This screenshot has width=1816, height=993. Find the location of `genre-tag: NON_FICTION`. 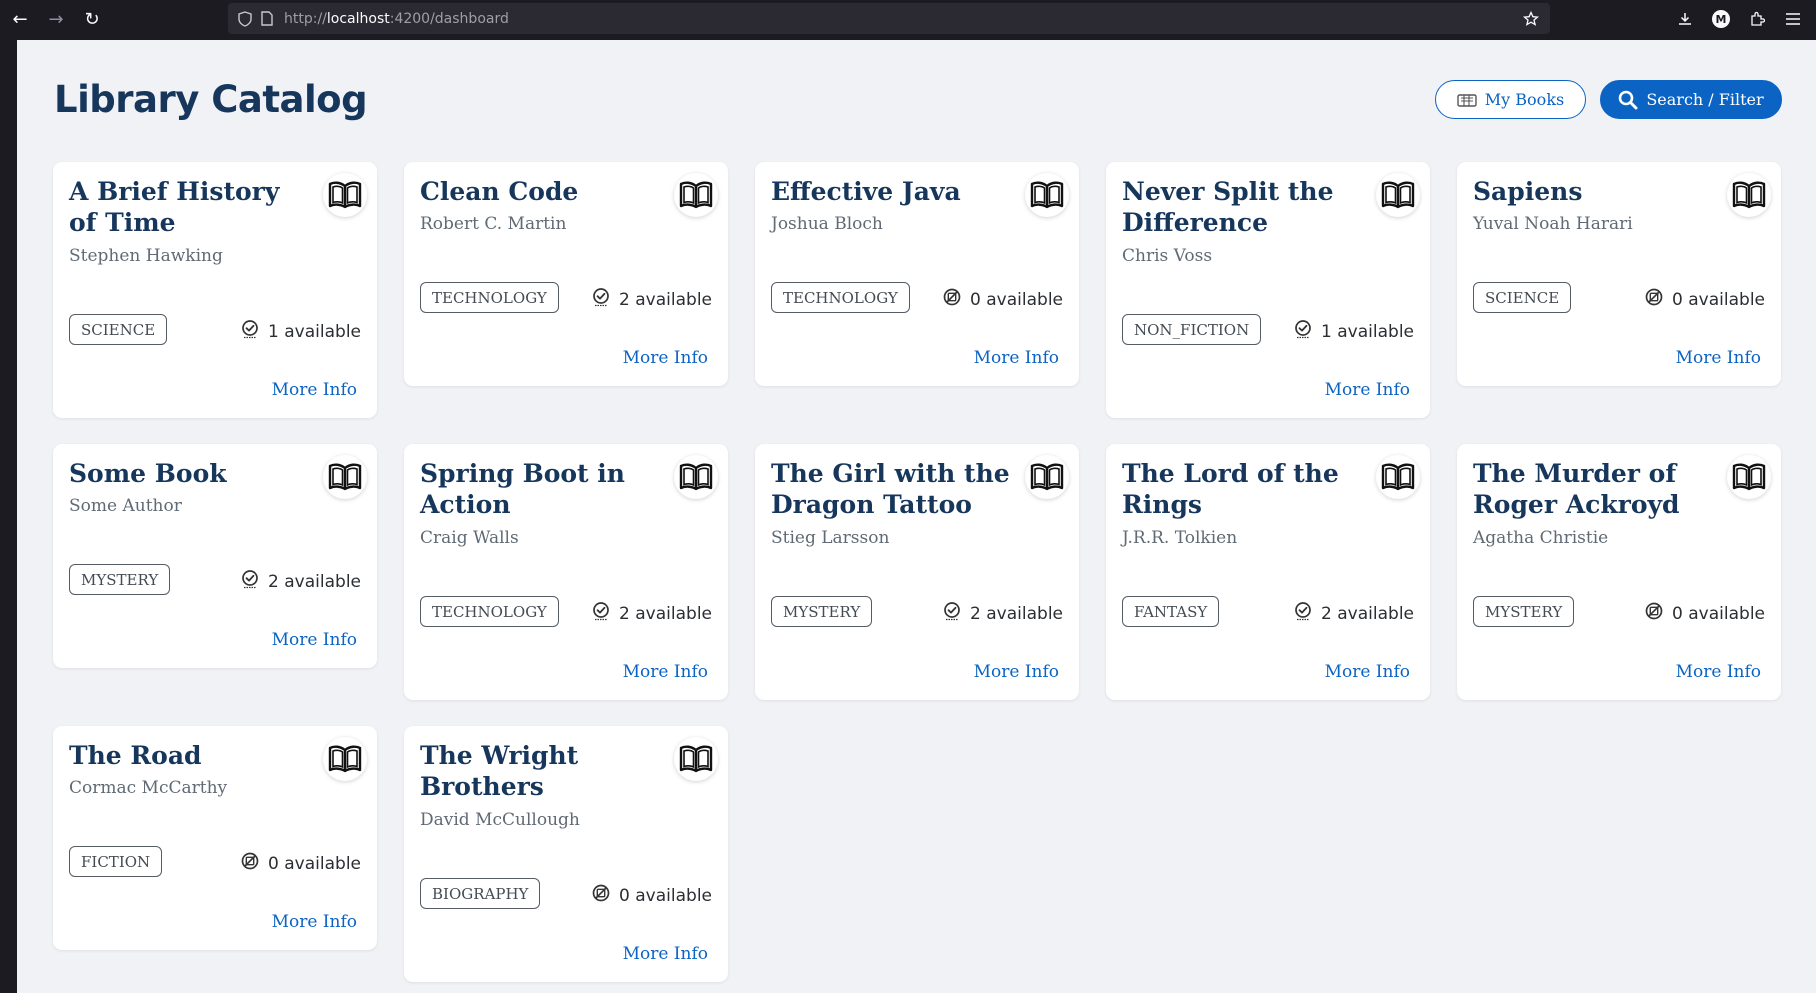

genre-tag: NON_FICTION is located at coordinates (1192, 329).